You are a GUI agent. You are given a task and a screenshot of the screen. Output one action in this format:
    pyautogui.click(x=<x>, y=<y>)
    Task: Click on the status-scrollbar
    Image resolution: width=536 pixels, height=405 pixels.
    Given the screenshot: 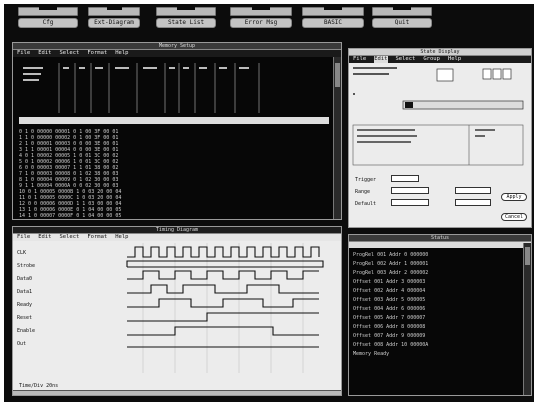 What is the action you would take?
    pyautogui.click(x=527, y=319)
    